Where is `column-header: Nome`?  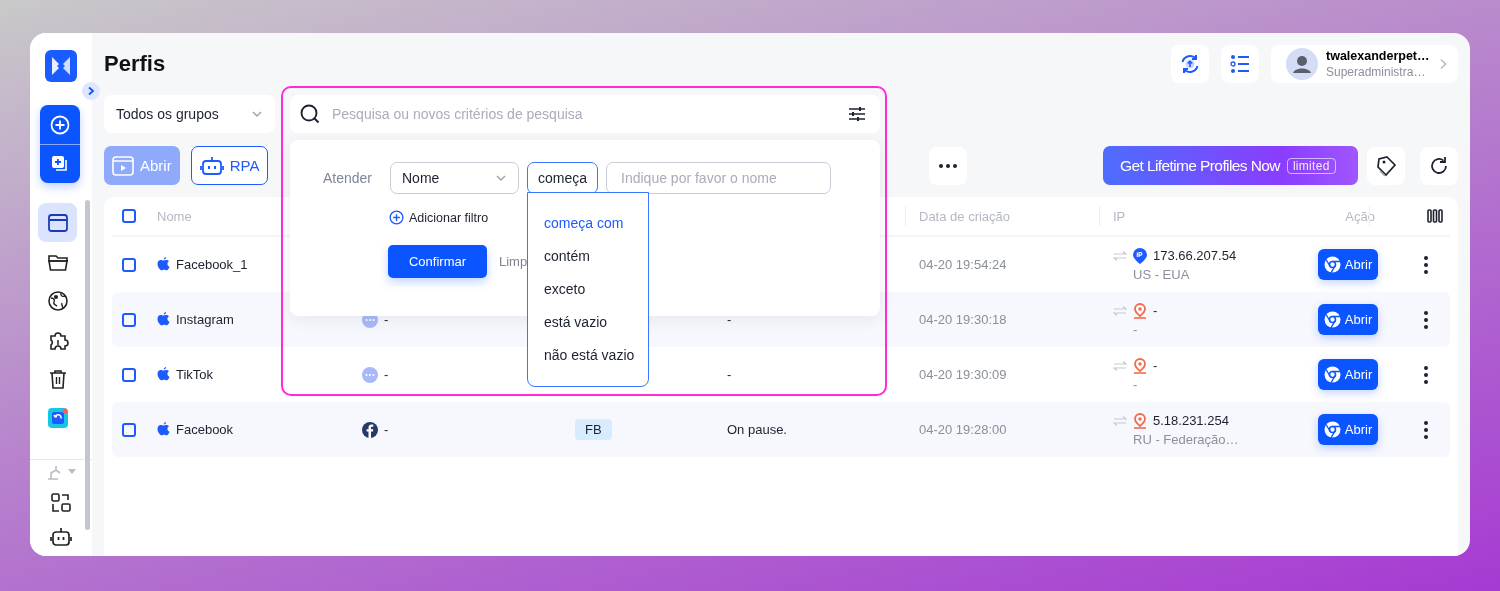
column-header: Nome is located at coordinates (174, 216).